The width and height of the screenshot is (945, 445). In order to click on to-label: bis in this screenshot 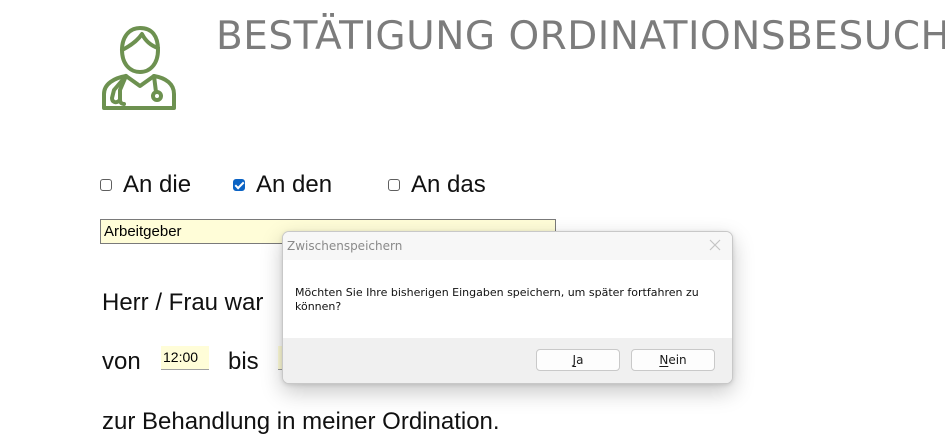, I will do `click(243, 361)`.